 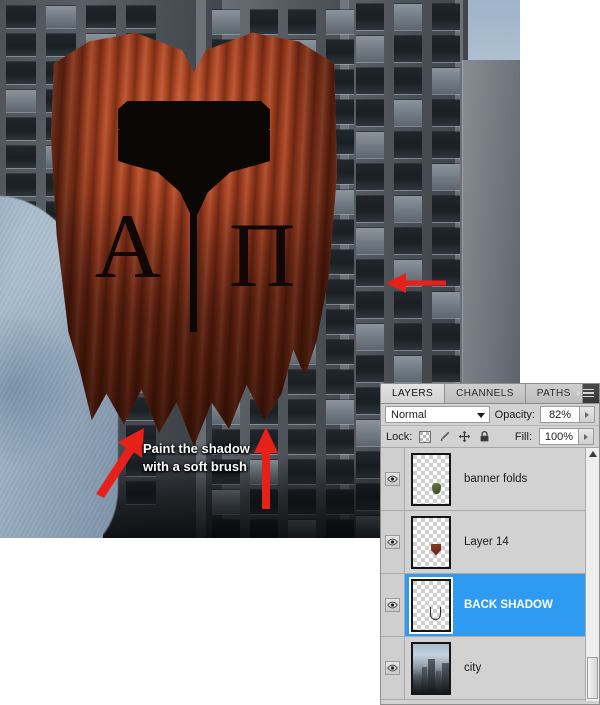 I want to click on emblem-letter-left: A, so click(x=128, y=246).